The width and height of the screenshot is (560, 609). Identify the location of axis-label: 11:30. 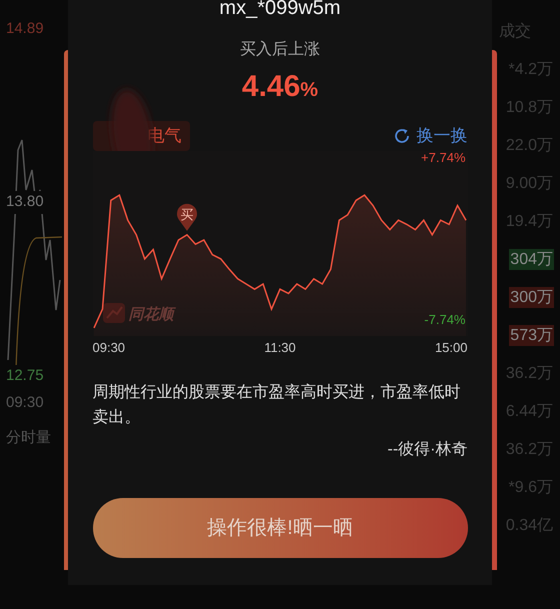
(280, 348).